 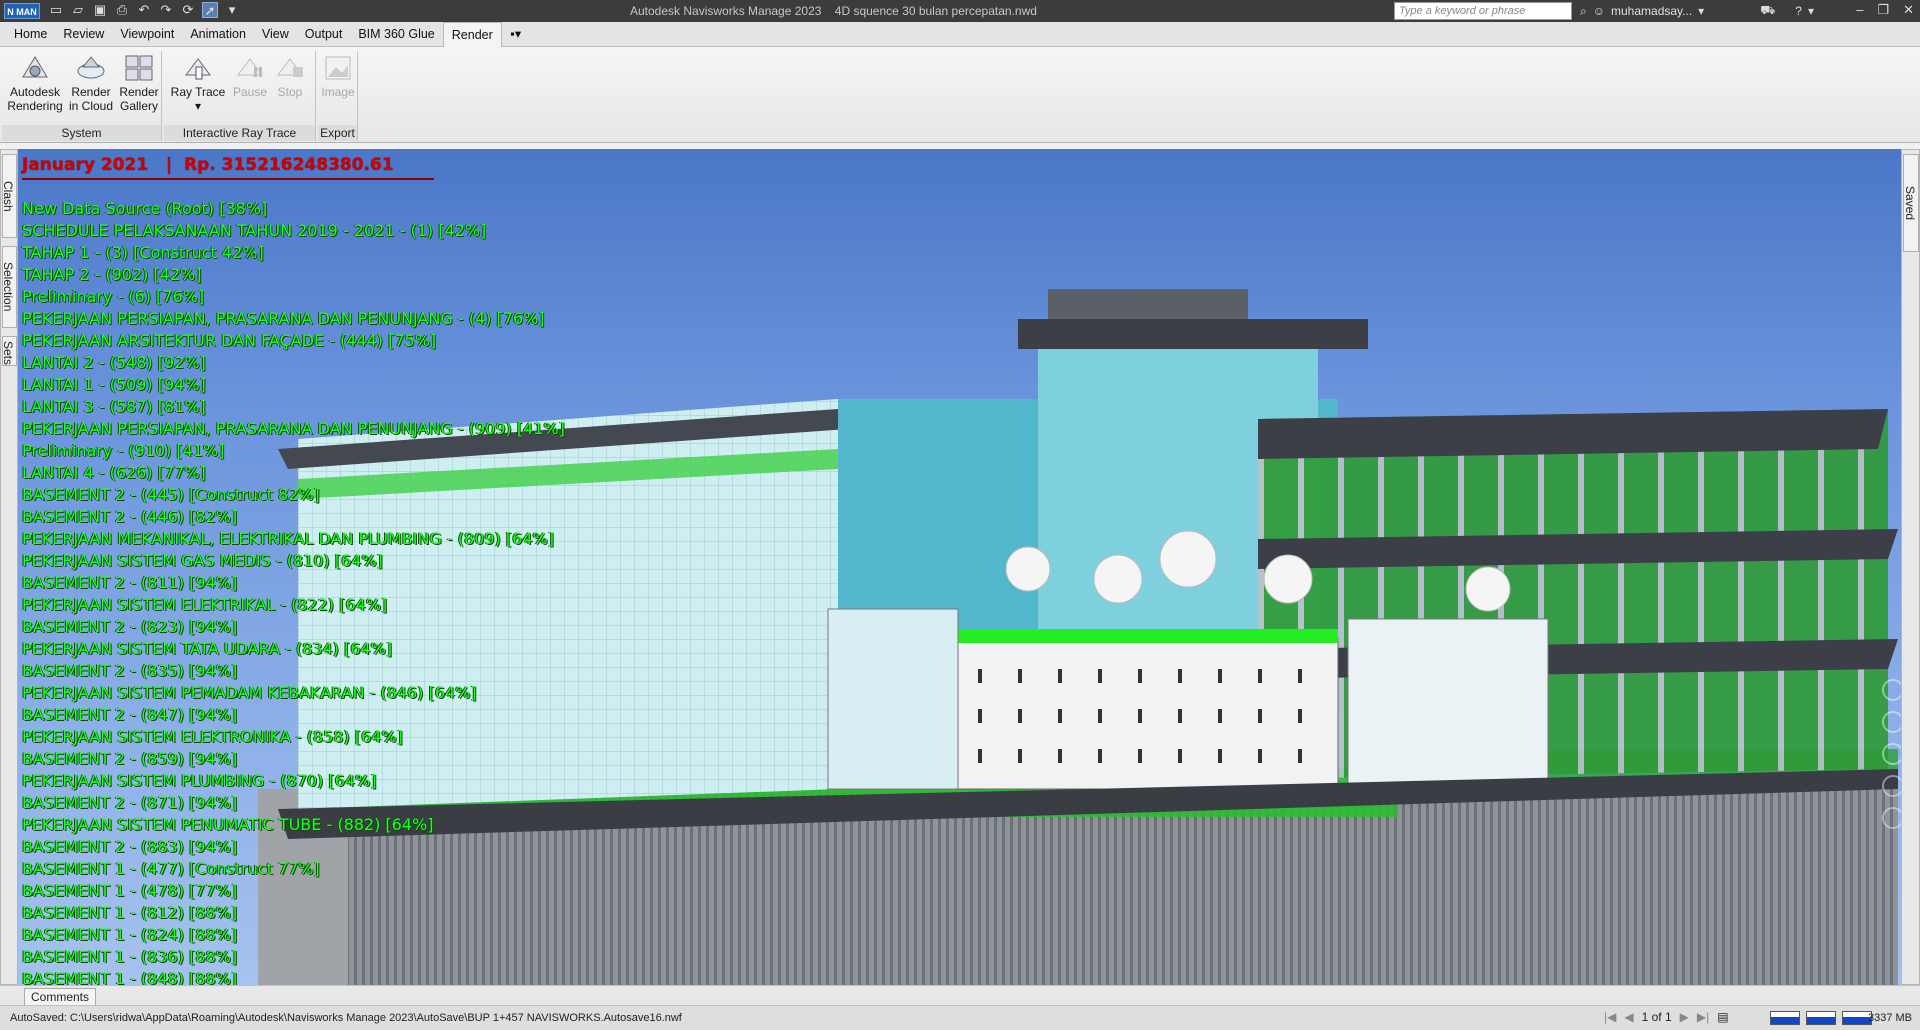 What do you see at coordinates (1859, 10) in the screenshot?
I see `minimize-icon: –` at bounding box center [1859, 10].